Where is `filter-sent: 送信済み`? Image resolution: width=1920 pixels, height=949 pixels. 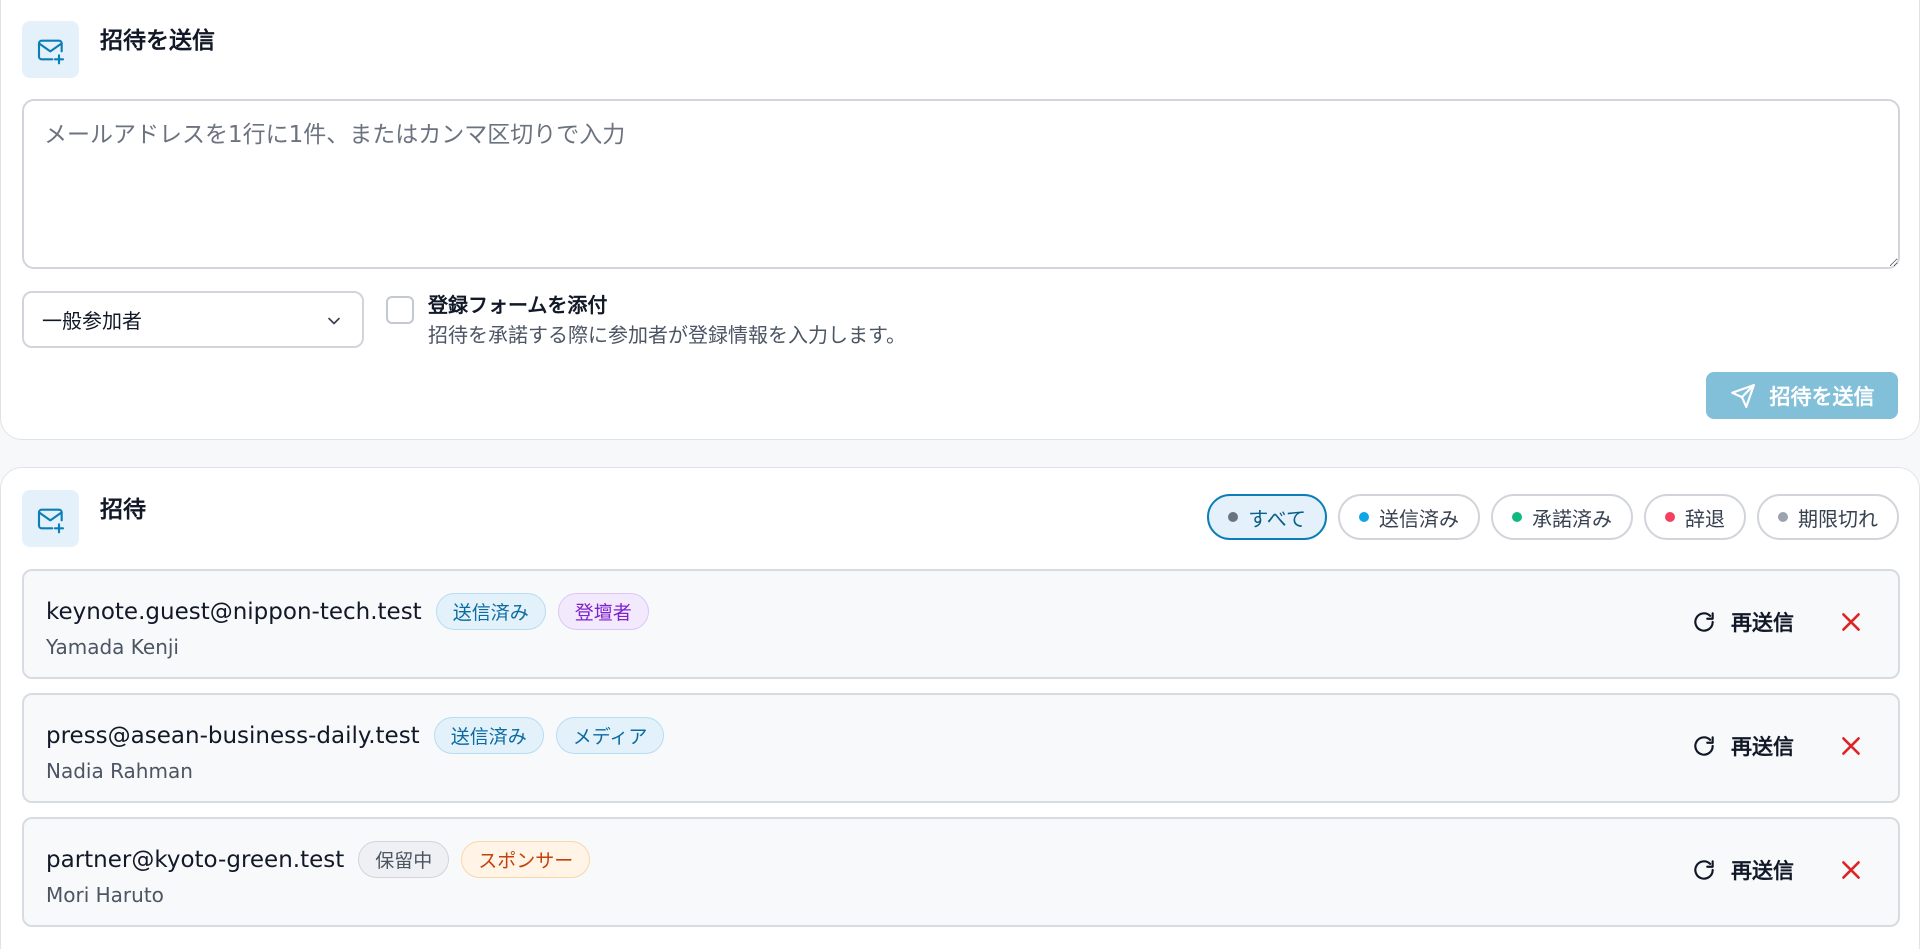
filter-sent: 送信済み is located at coordinates (1409, 517).